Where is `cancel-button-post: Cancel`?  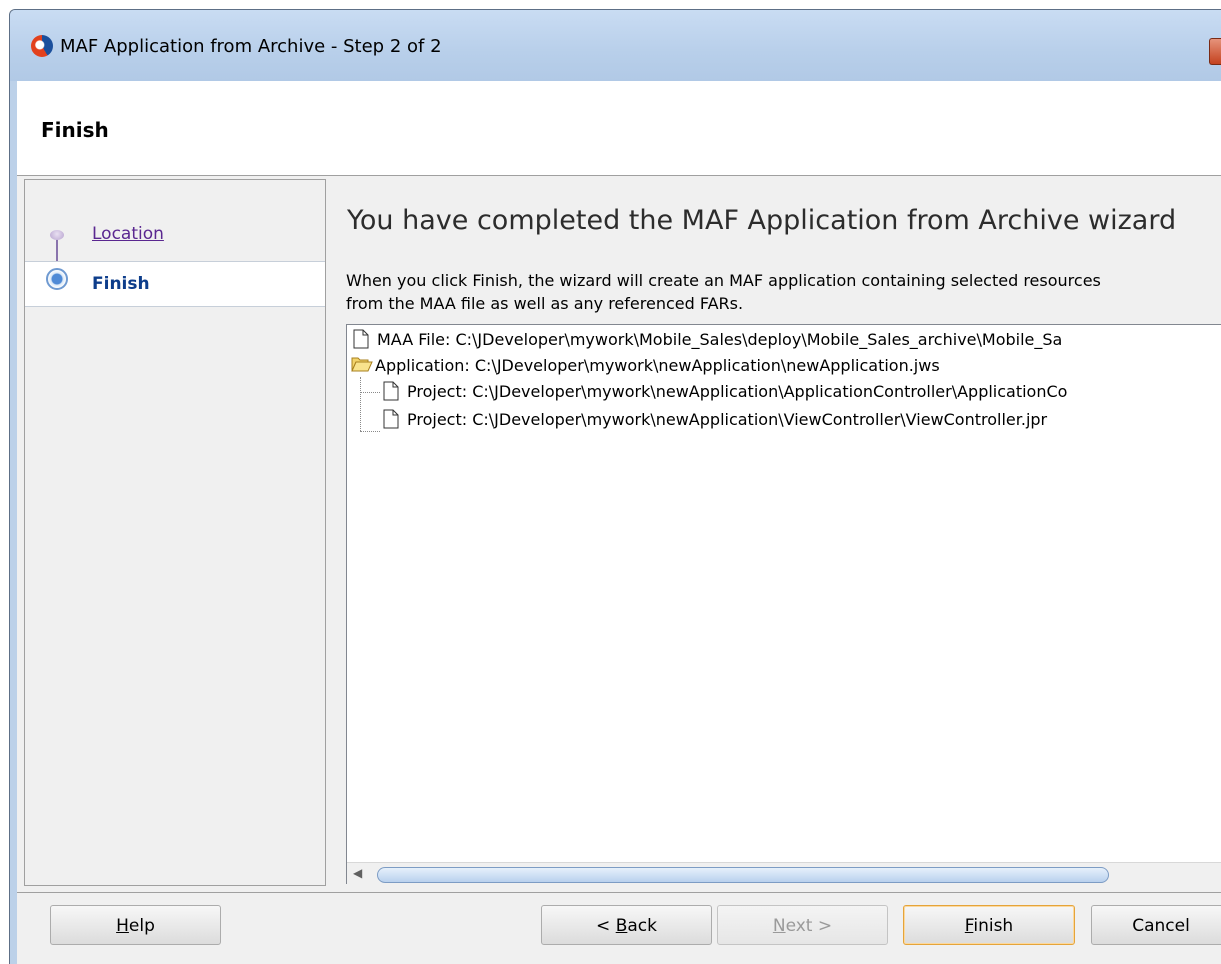 cancel-button-post: Cancel is located at coordinates (1161, 926).